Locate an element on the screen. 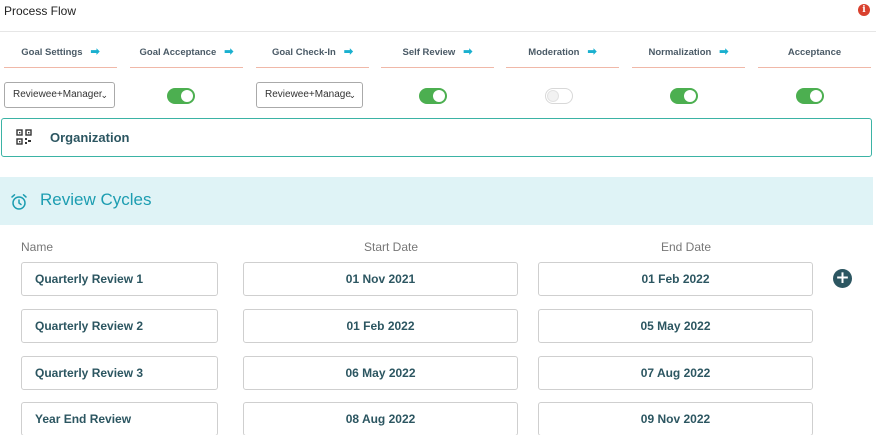  step-label: Moderation is located at coordinates (554, 52).